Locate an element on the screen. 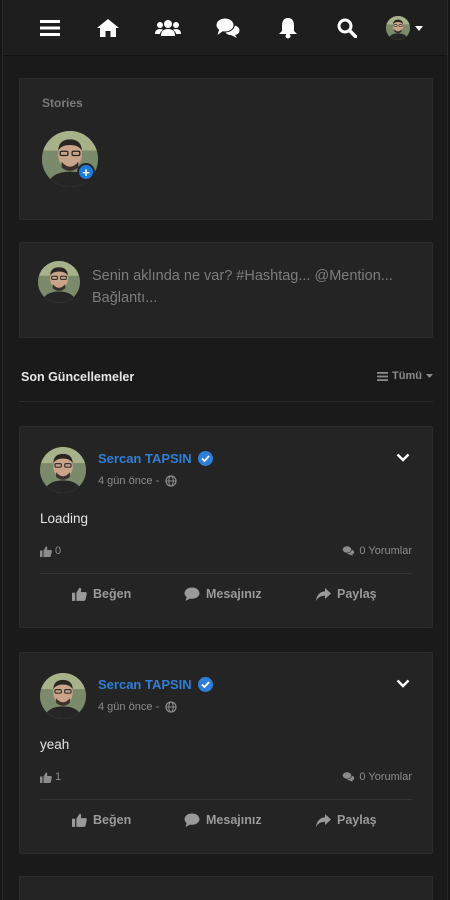  likes-count: 1 is located at coordinates (50, 777).